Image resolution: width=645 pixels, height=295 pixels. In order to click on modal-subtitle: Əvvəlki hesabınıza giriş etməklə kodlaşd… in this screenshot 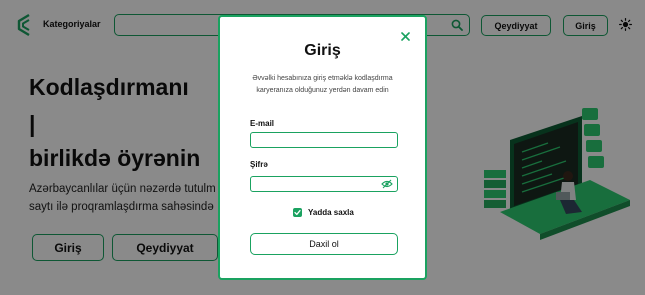, I will do `click(322, 84)`.